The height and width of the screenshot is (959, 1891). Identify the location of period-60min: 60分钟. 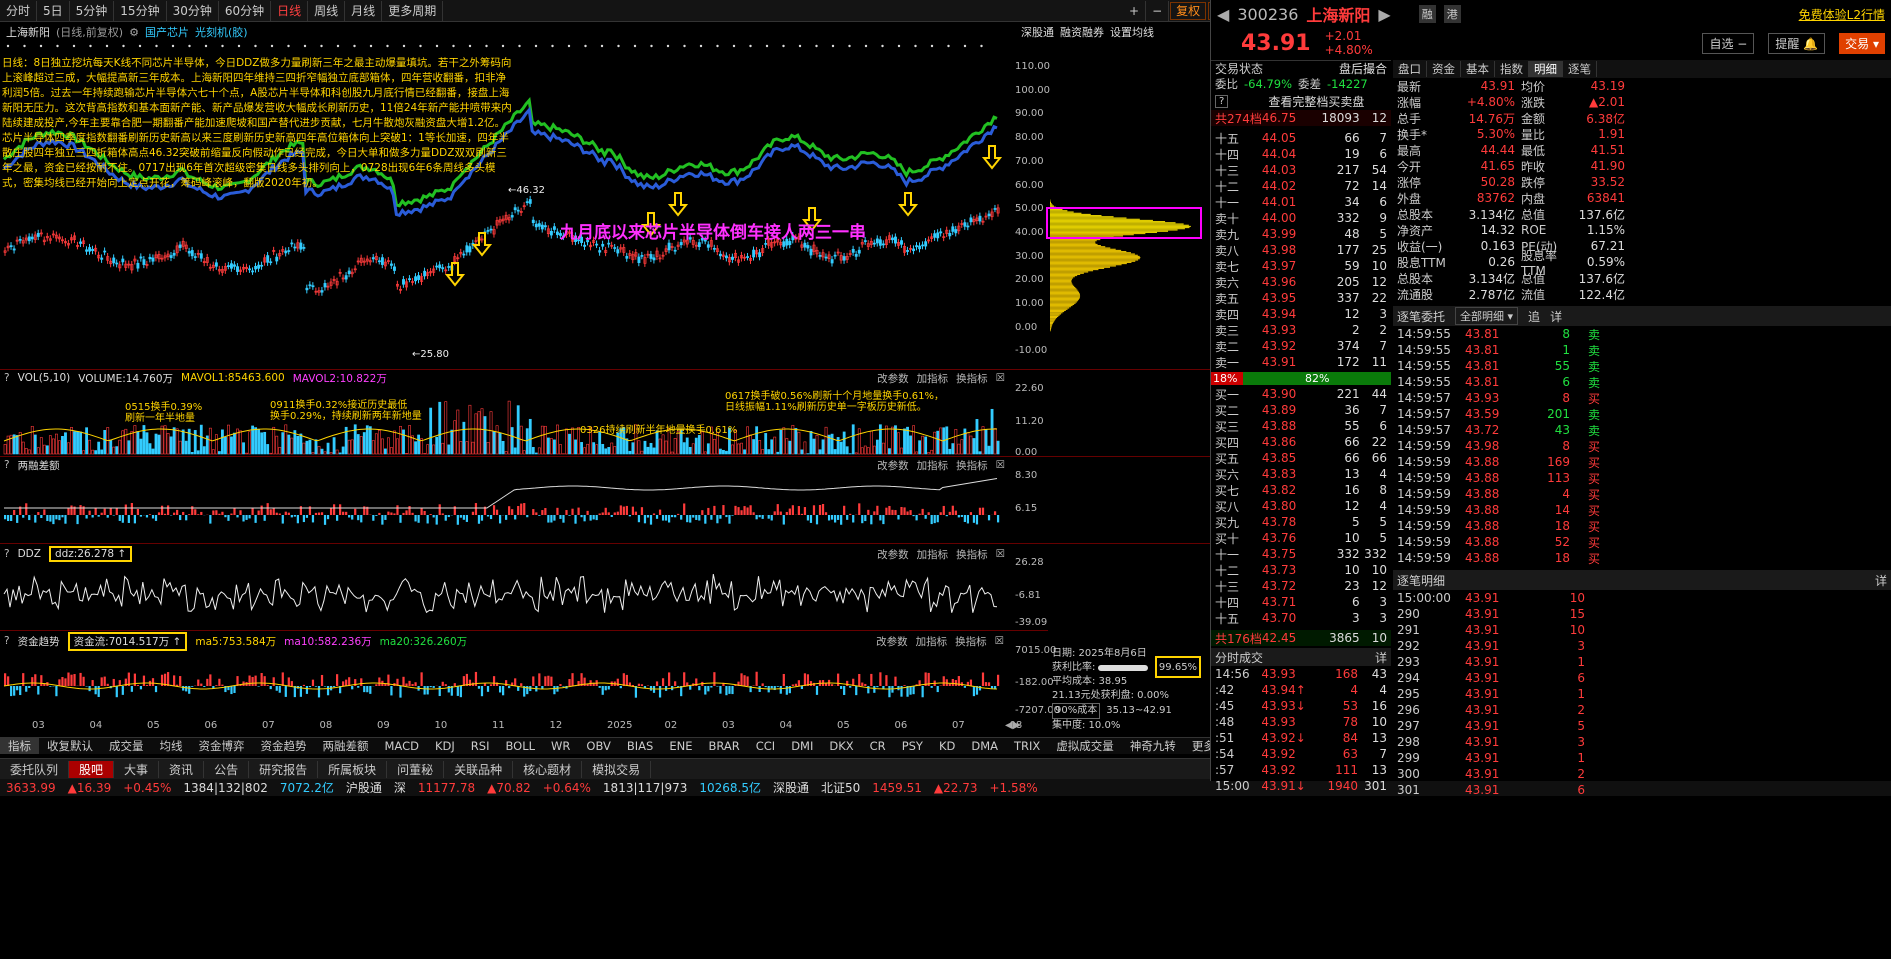
(245, 10).